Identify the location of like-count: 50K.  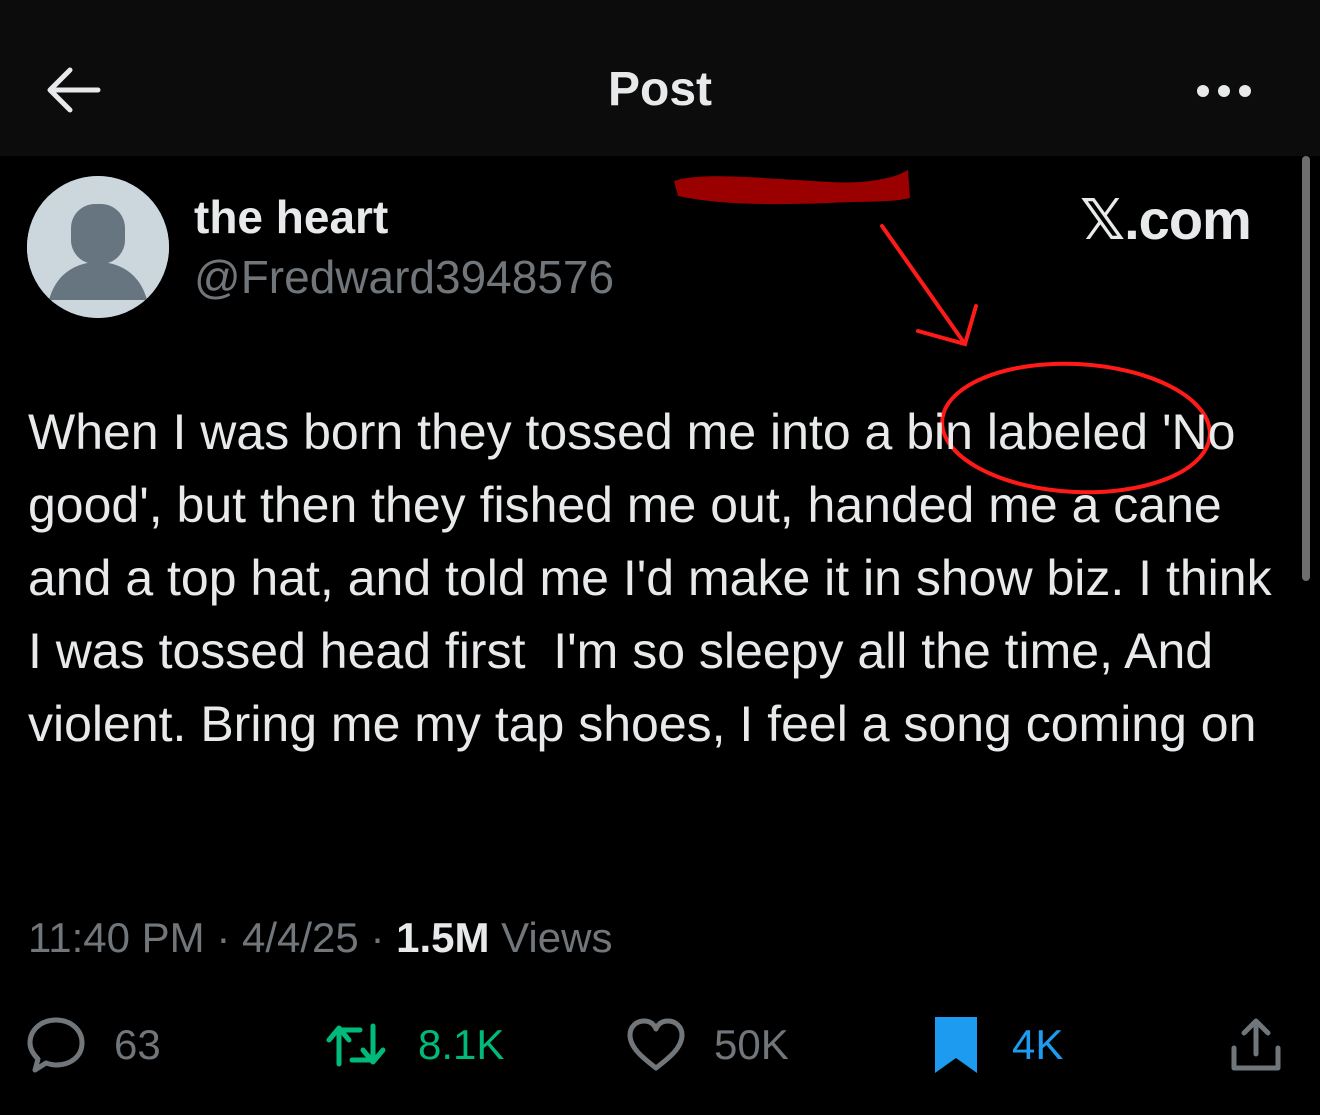
(751, 1044).